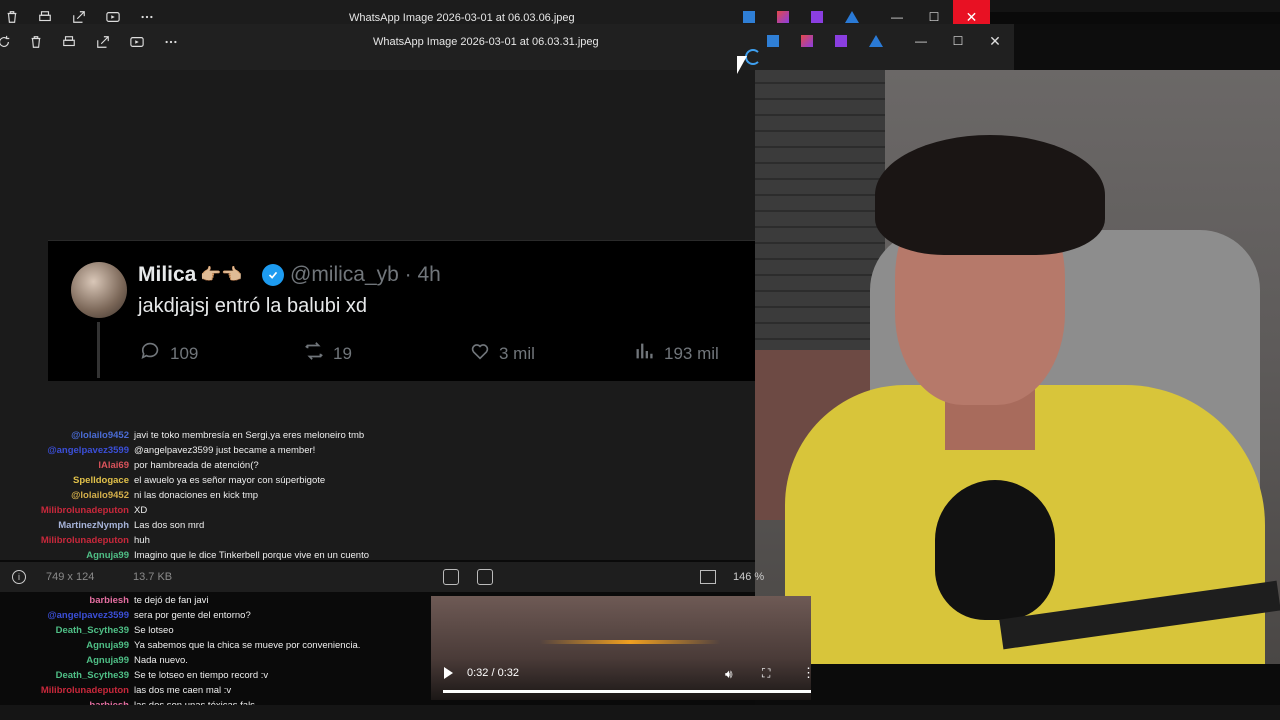 This screenshot has height=720, width=1280. I want to click on chat-username: Spelldogace, so click(101, 480).